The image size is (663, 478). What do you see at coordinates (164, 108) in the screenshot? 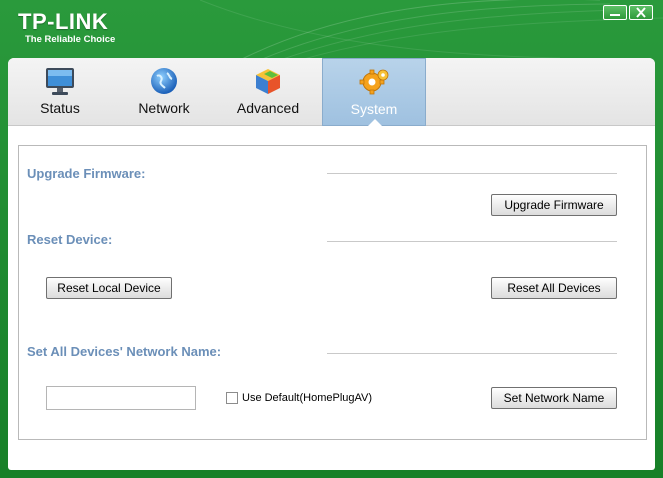
I see `tab-label: Network` at bounding box center [164, 108].